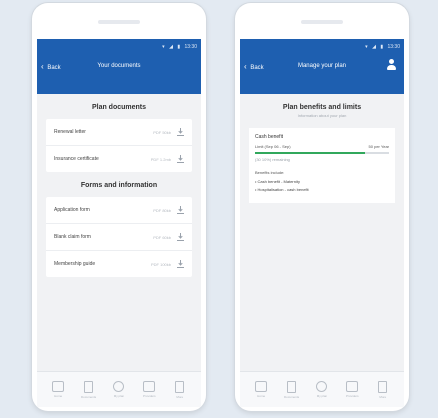 The width and height of the screenshot is (438, 418). Describe the element at coordinates (119, 185) in the screenshot. I see `forms-title: Forms and information` at that location.